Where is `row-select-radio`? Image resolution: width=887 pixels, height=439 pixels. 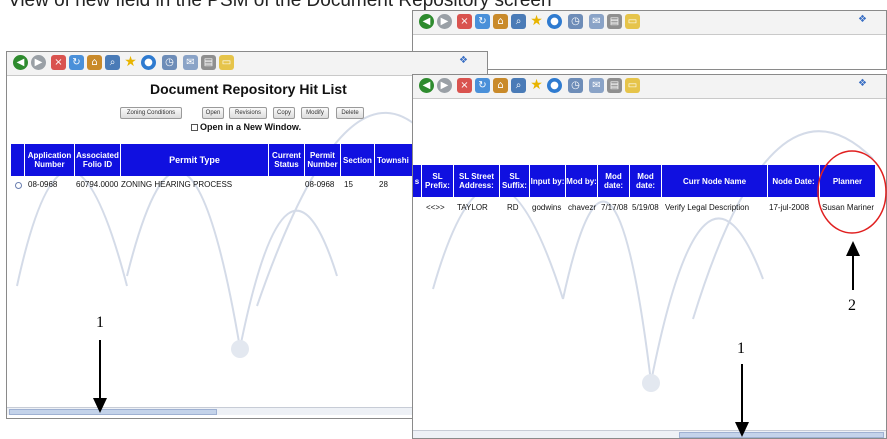
row-select-radio is located at coordinates (18, 185).